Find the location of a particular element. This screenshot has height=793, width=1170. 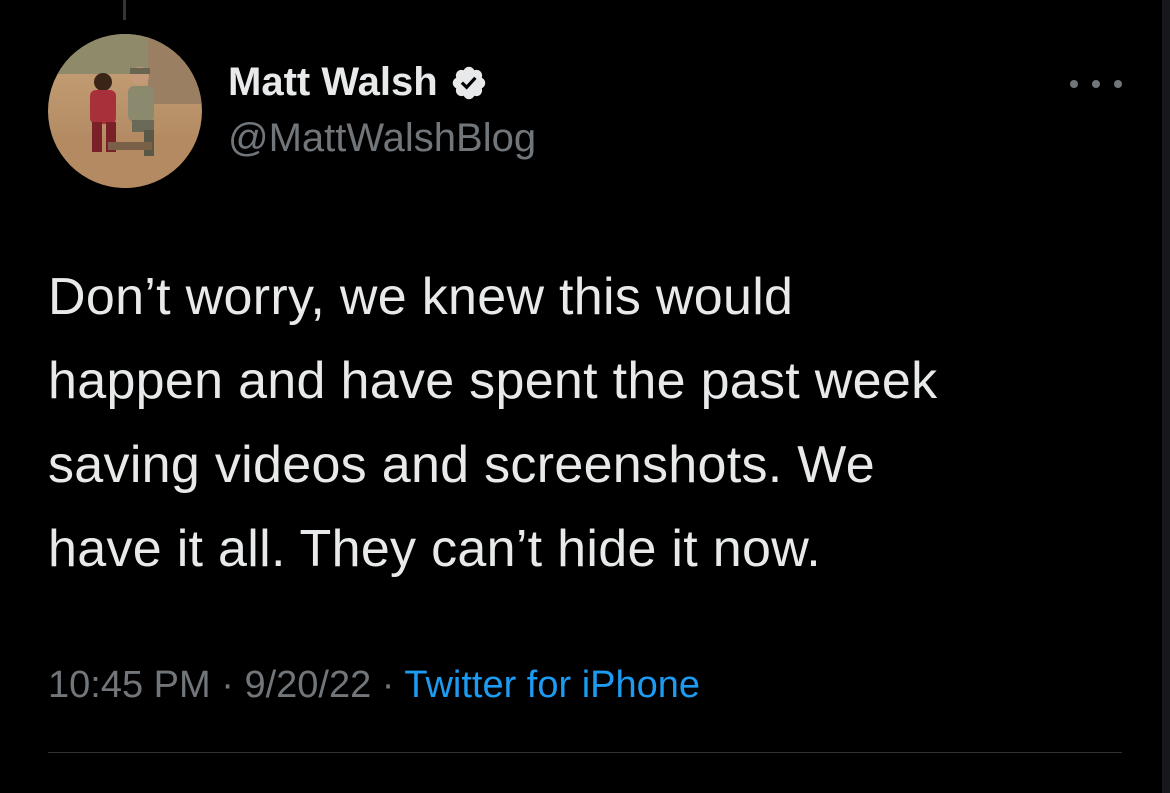

tweet-date: 9/20/22 is located at coordinates (307, 685).